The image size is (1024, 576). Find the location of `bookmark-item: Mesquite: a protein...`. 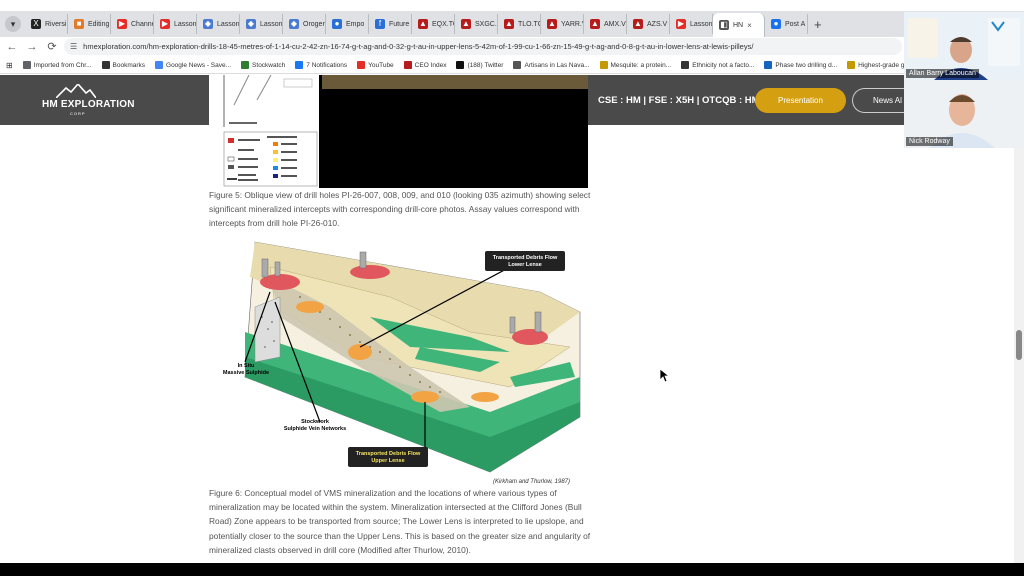

bookmark-item: Mesquite: a protein... is located at coordinates (635, 65).